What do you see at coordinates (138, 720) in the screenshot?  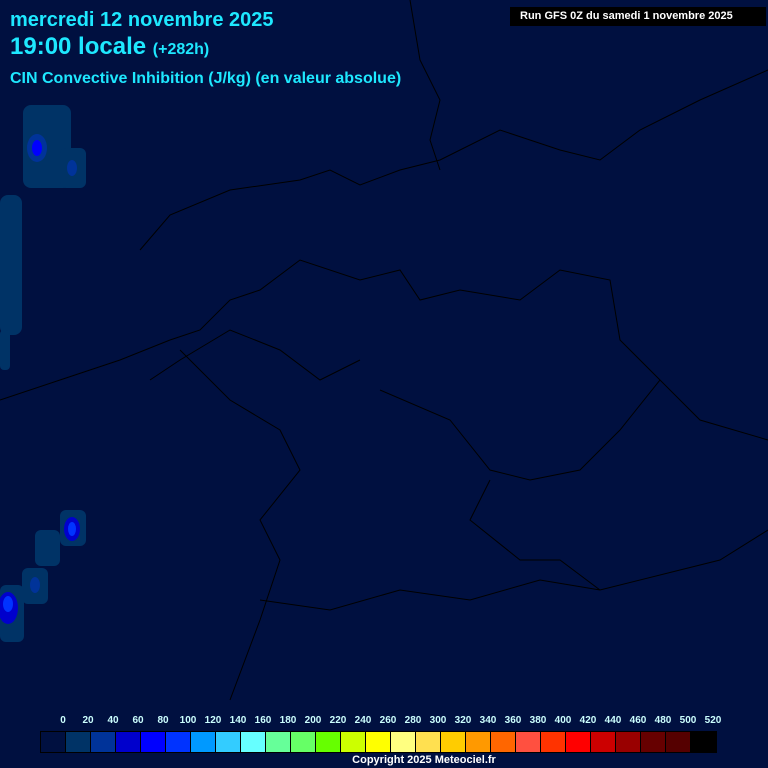 I see `legend-label: 60` at bounding box center [138, 720].